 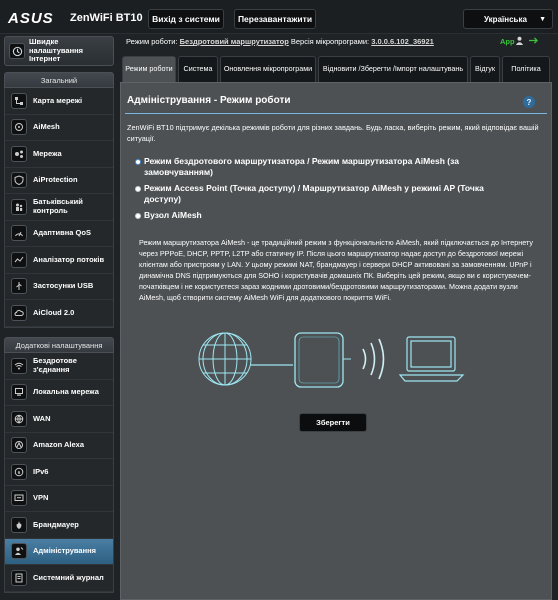 What do you see at coordinates (526, 69) in the screenshot?
I see `tab-policy: Політика` at bounding box center [526, 69].